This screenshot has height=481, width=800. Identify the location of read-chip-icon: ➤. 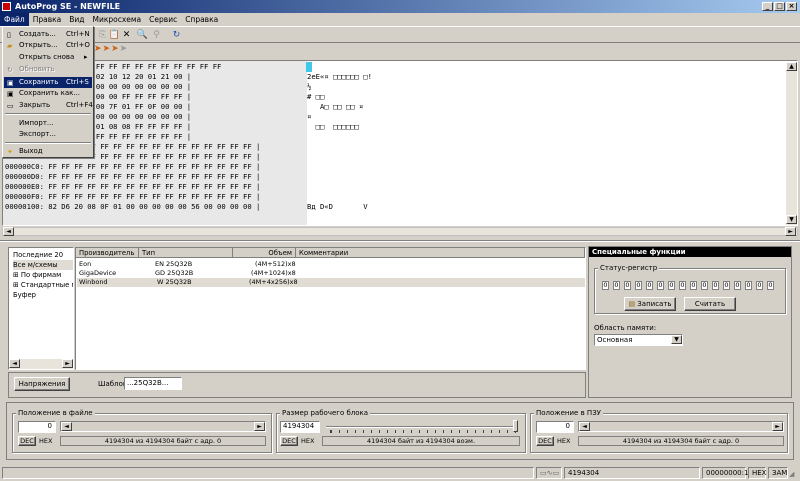
(98, 49).